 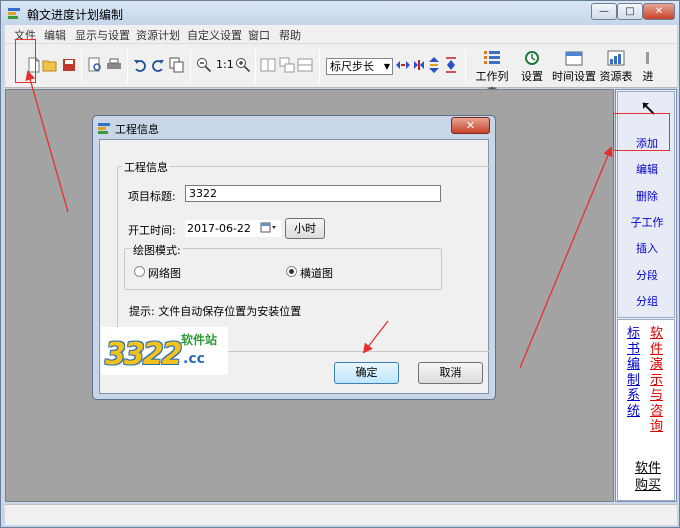 I want to click on zoom-in-icon, so click(x=243, y=65).